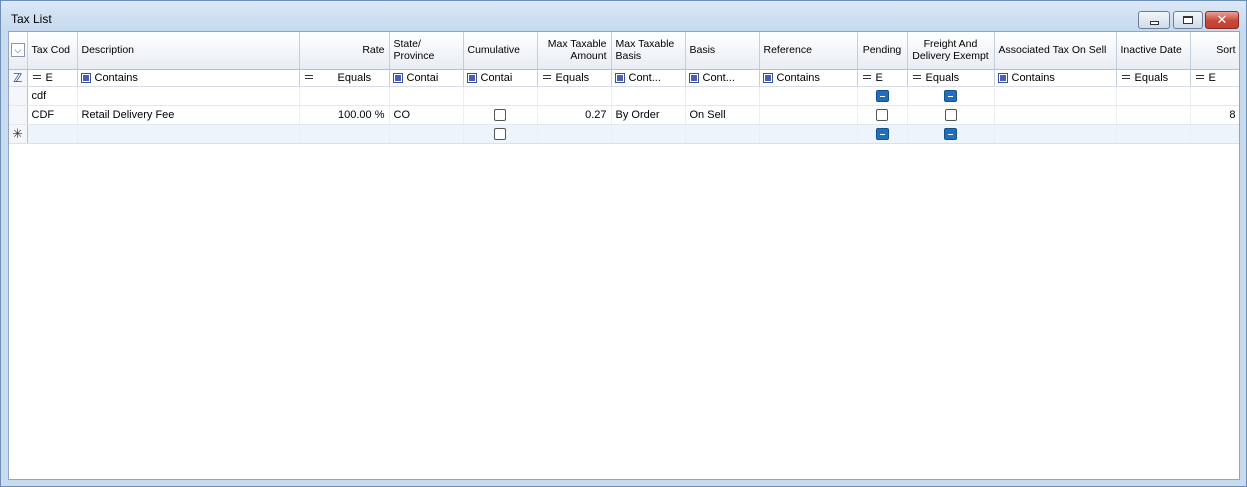 This screenshot has height=487, width=1247. Describe the element at coordinates (1153, 96) in the screenshot. I see `filter-value-inactive-date` at that location.